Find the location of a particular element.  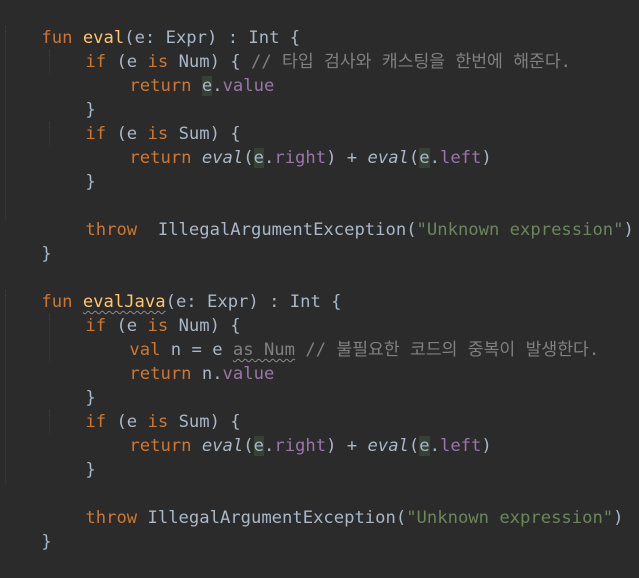

code-line-14: val n = e as Num // 불필요한 코드의 중복이 발생한다. is located at coordinates (343, 337).